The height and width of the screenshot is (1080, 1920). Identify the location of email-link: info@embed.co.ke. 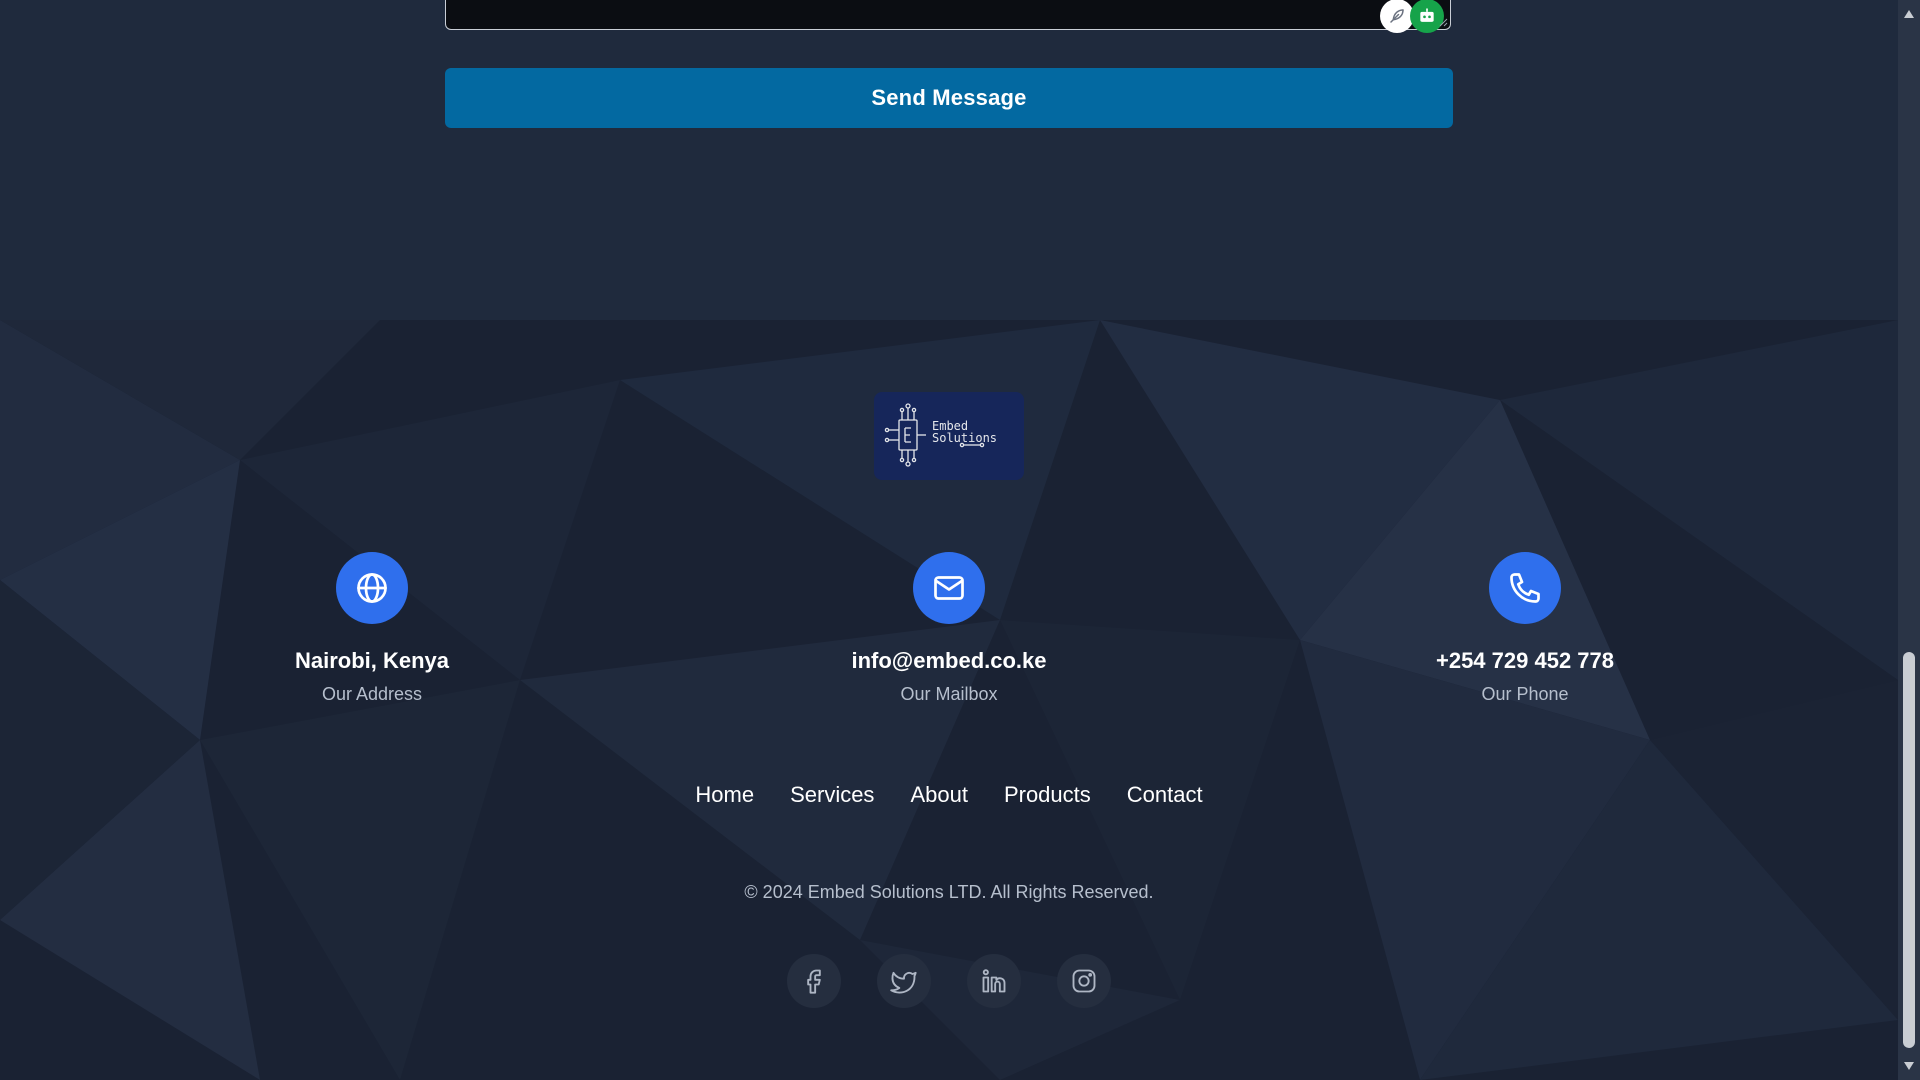
(949, 661).